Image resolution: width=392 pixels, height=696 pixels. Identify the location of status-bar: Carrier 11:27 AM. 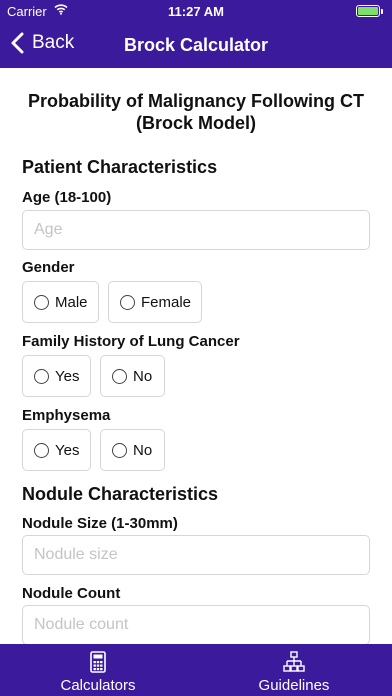
(196, 11).